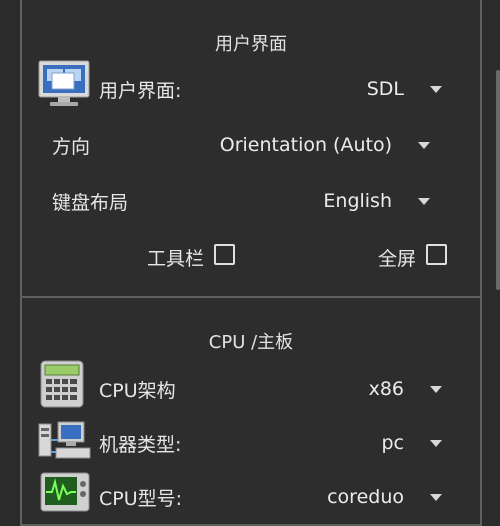 The height and width of the screenshot is (526, 500). Describe the element at coordinates (251, 44) in the screenshot. I see `ui-section-title: 用户界面` at that location.